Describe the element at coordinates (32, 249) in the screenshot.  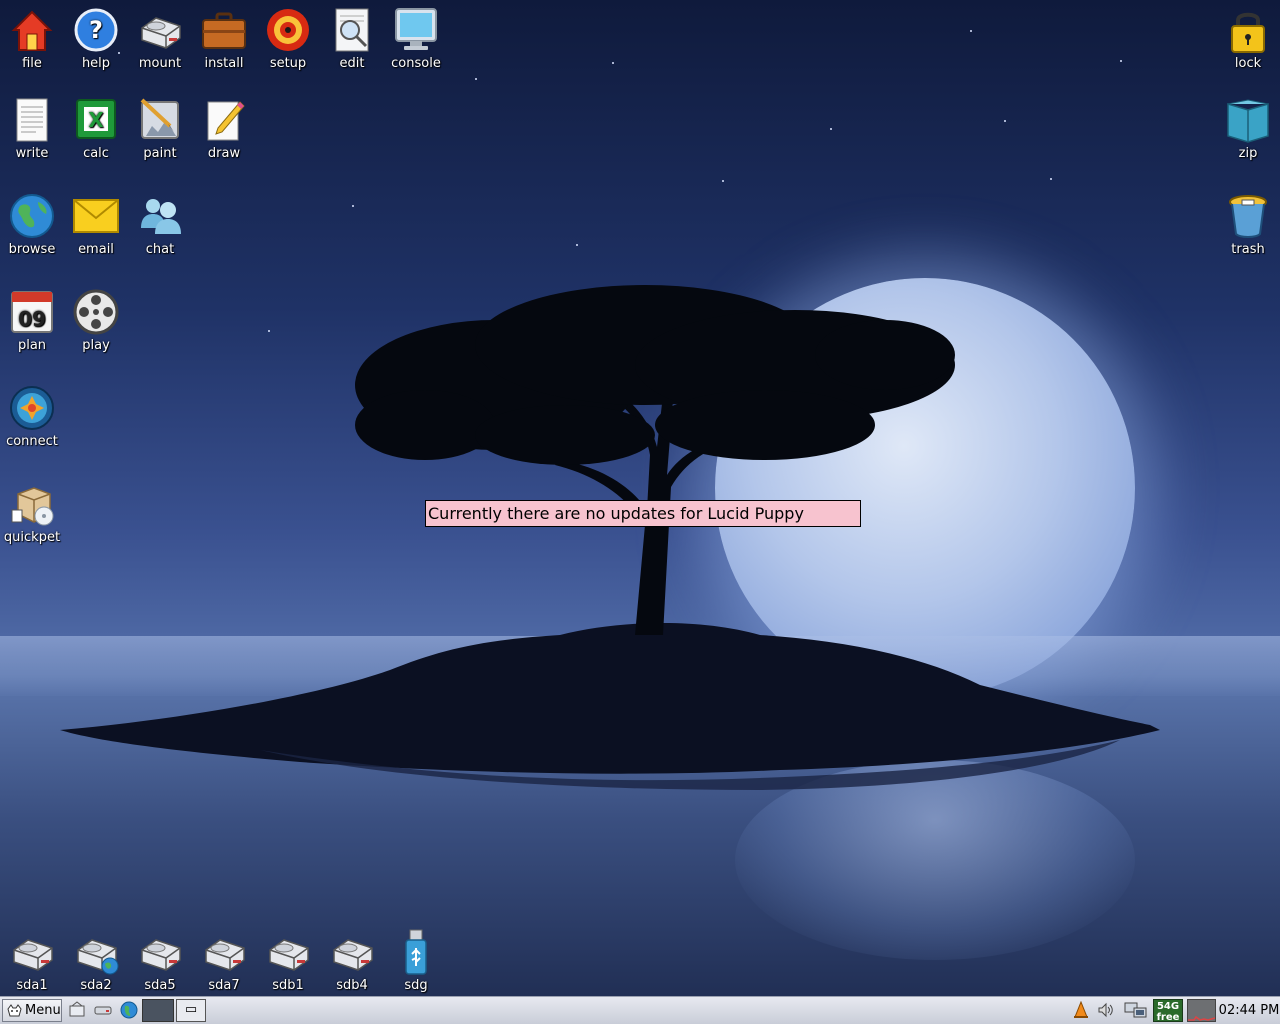
I see `desktop-icon-label: browse` at that location.